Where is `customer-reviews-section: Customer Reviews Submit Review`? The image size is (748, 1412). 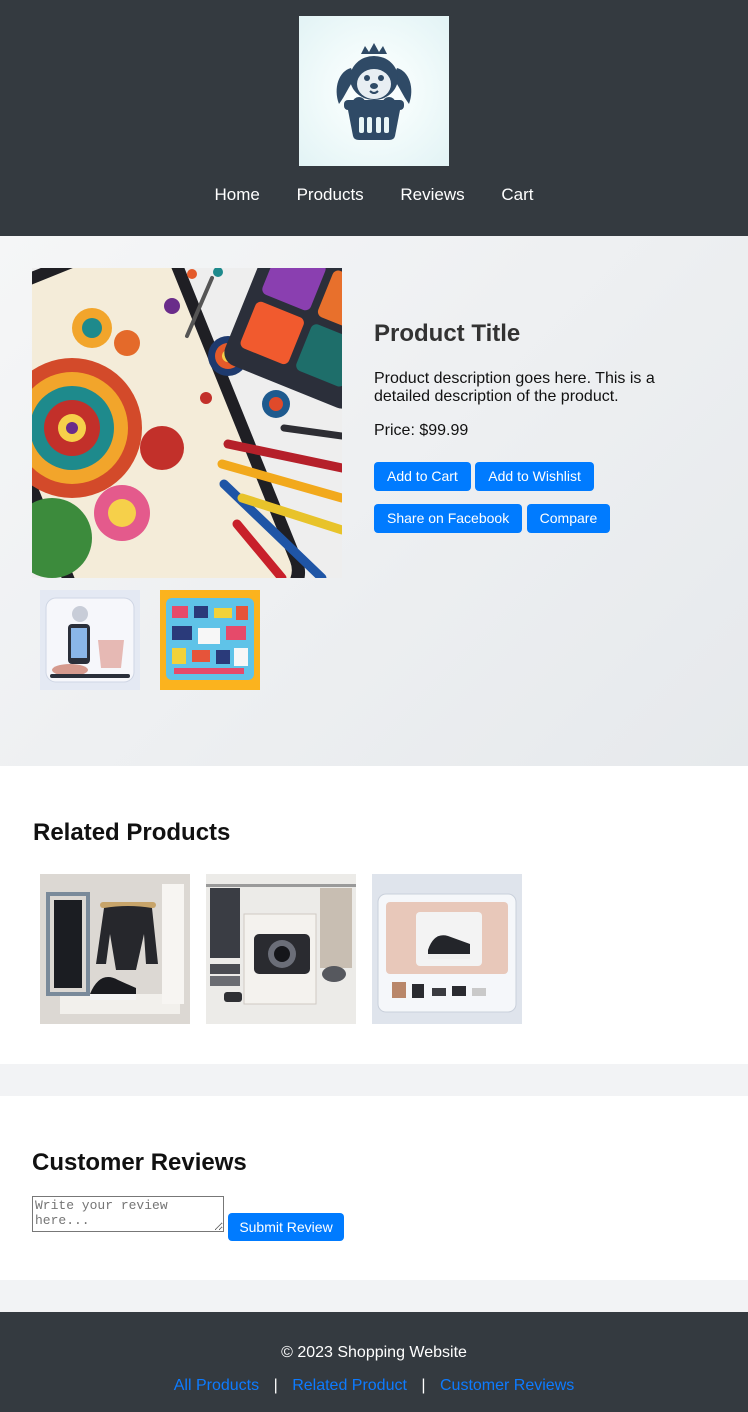 customer-reviews-section: Customer Reviews Submit Review is located at coordinates (374, 1188).